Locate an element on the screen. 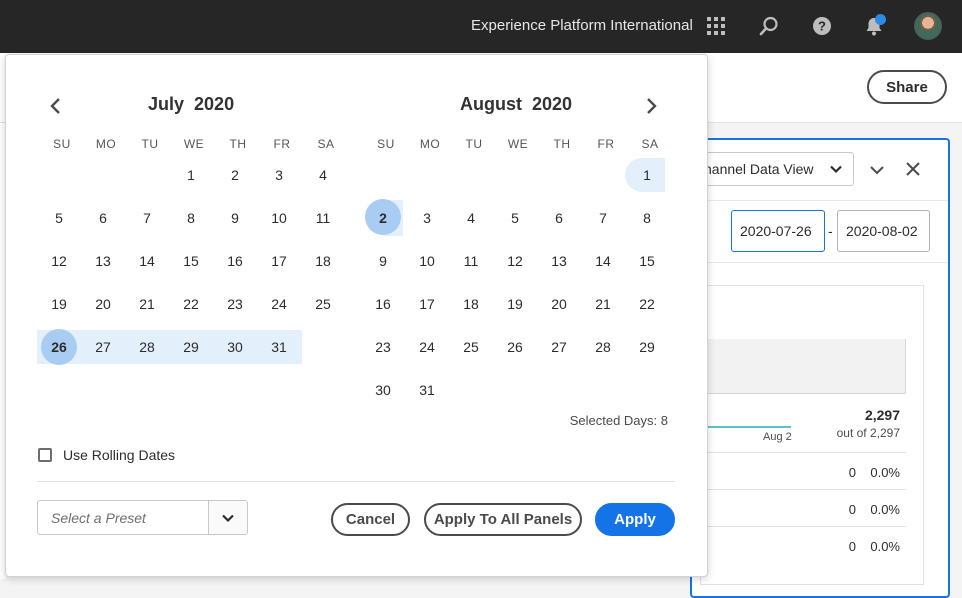 Image resolution: width=962 pixels, height=598 pixels. july-day-cell: 21 is located at coordinates (147, 304).